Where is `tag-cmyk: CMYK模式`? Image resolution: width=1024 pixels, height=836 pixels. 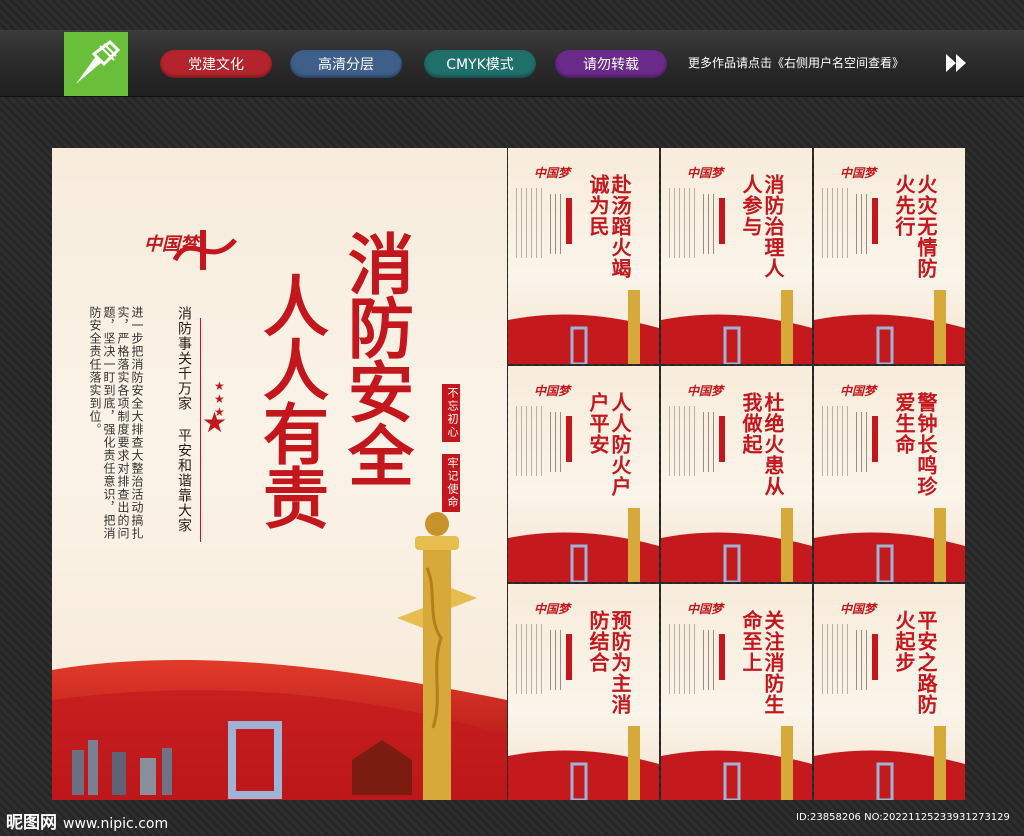 tag-cmyk: CMYK模式 is located at coordinates (480, 64).